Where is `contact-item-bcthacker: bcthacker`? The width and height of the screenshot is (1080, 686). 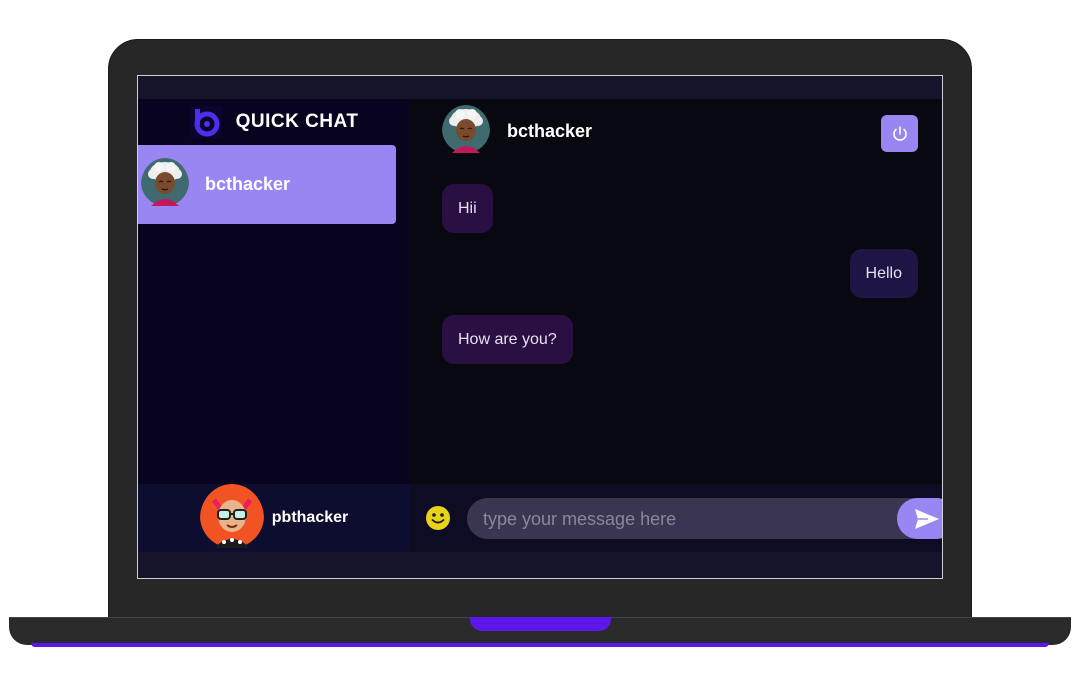 contact-item-bcthacker: bcthacker is located at coordinates (267, 184).